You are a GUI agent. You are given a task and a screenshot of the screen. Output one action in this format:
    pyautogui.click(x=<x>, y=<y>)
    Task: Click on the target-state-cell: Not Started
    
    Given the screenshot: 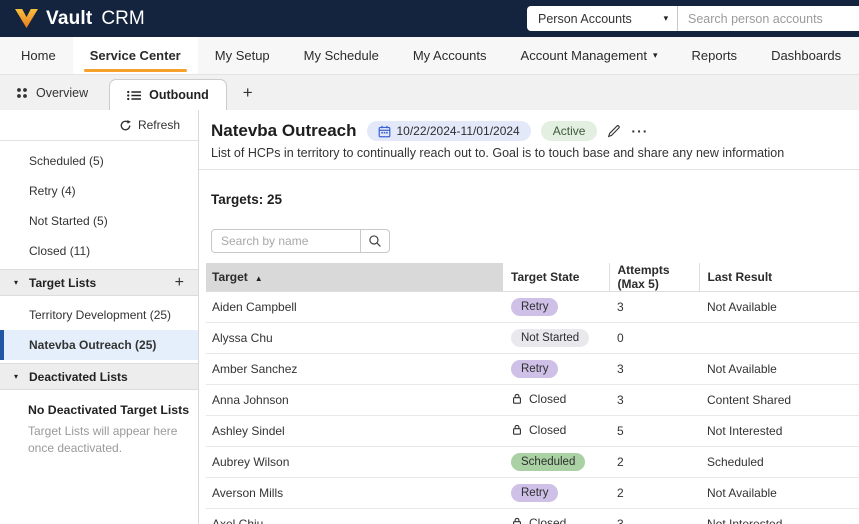 What is the action you would take?
    pyautogui.click(x=556, y=338)
    